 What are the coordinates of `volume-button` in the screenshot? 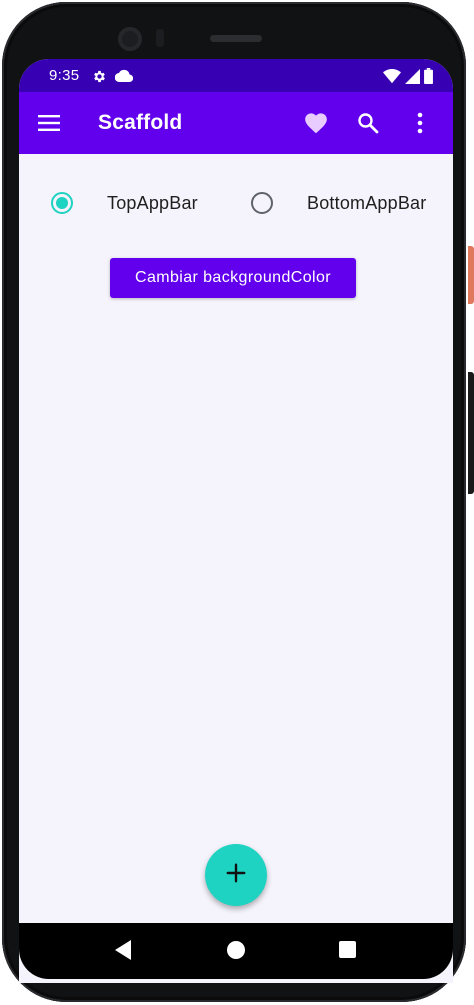 It's located at (471, 433).